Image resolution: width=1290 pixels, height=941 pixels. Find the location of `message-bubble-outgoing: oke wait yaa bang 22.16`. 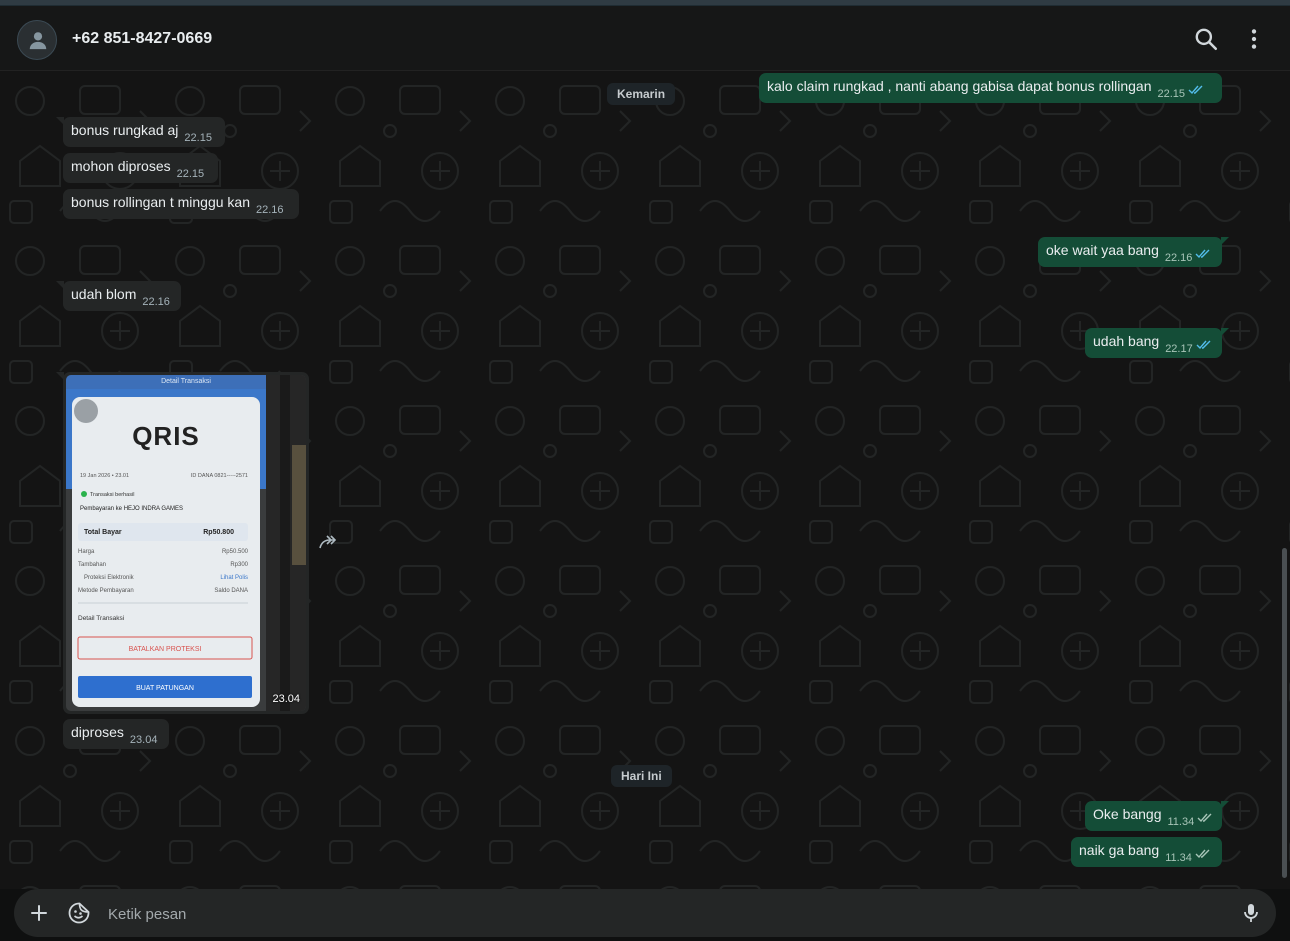

message-bubble-outgoing: oke wait yaa bang 22.16 is located at coordinates (1133, 252).